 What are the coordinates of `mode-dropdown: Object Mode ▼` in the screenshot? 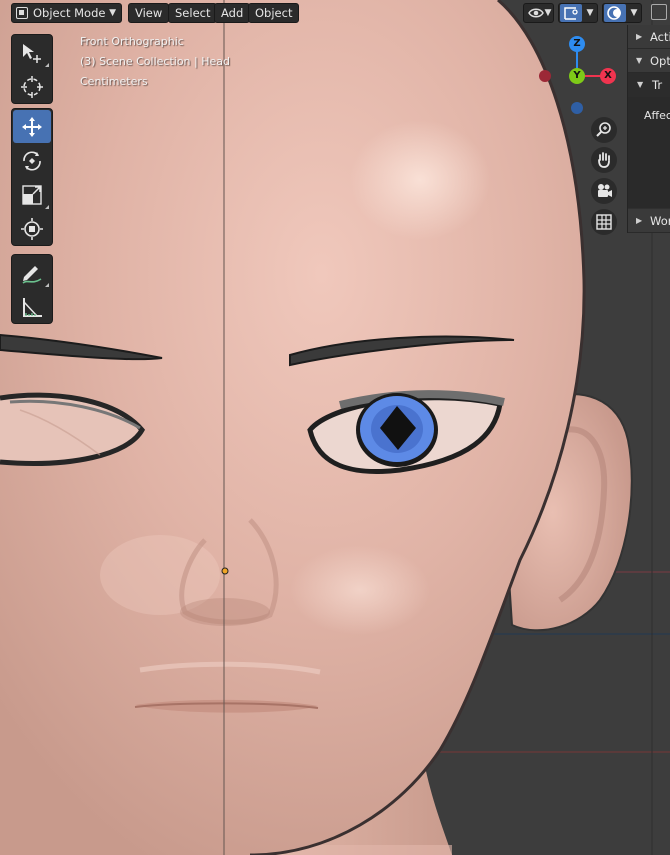 It's located at (66, 13).